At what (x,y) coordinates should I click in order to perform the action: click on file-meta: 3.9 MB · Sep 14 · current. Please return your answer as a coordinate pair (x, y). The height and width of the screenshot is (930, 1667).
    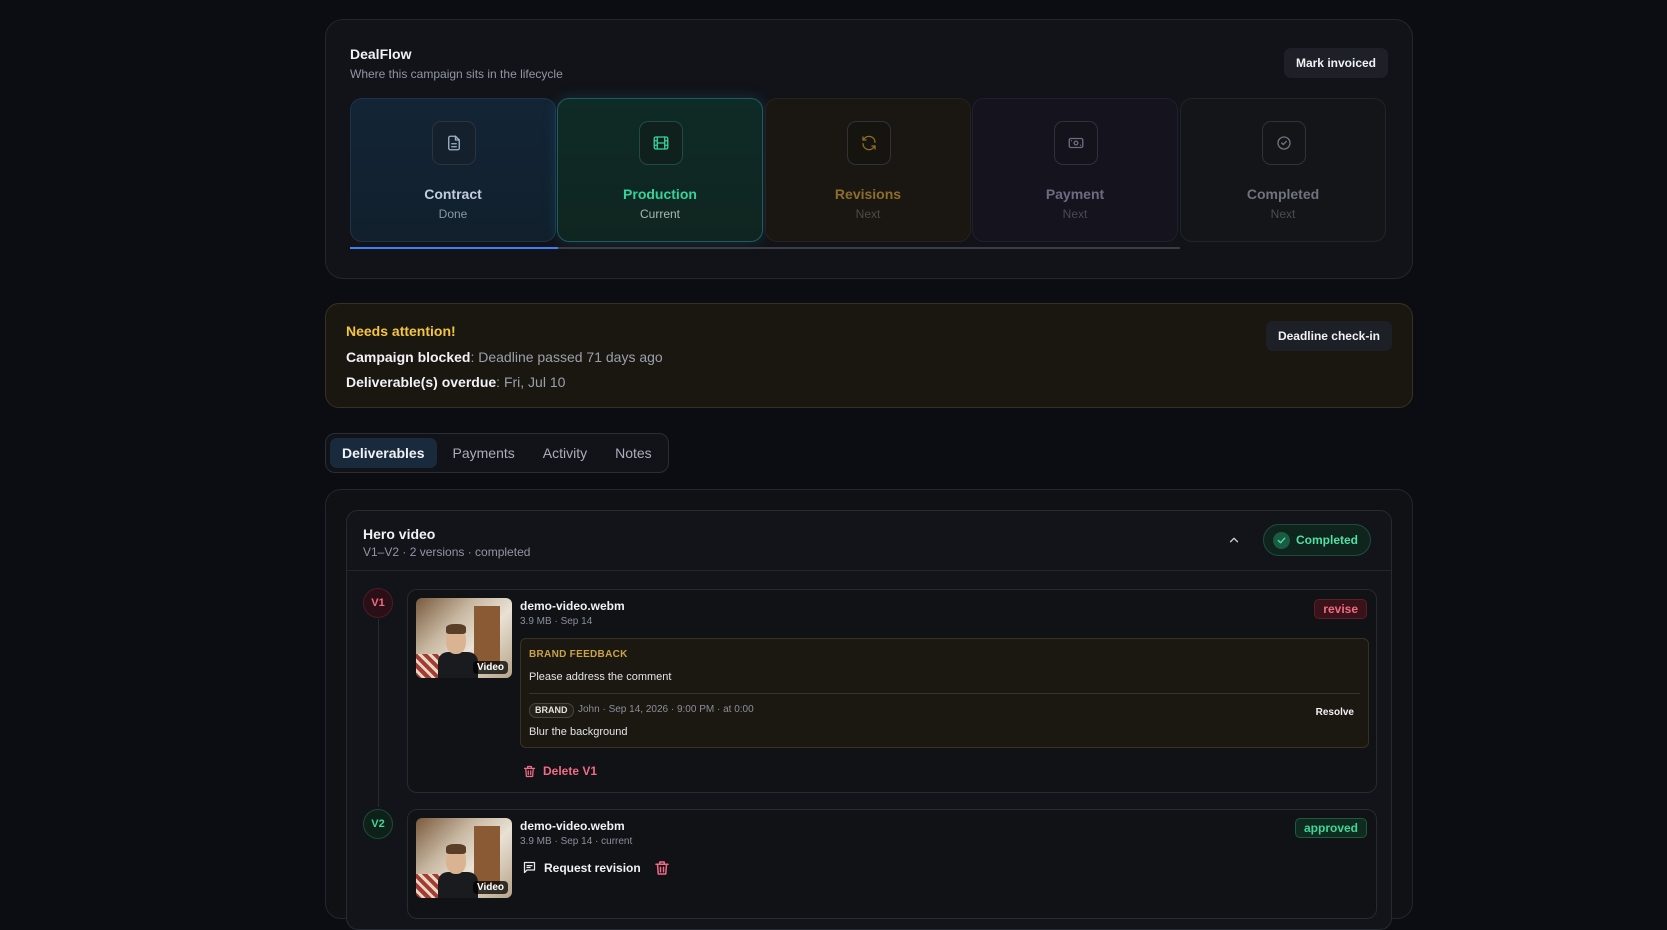
    Looking at the image, I should click on (576, 841).